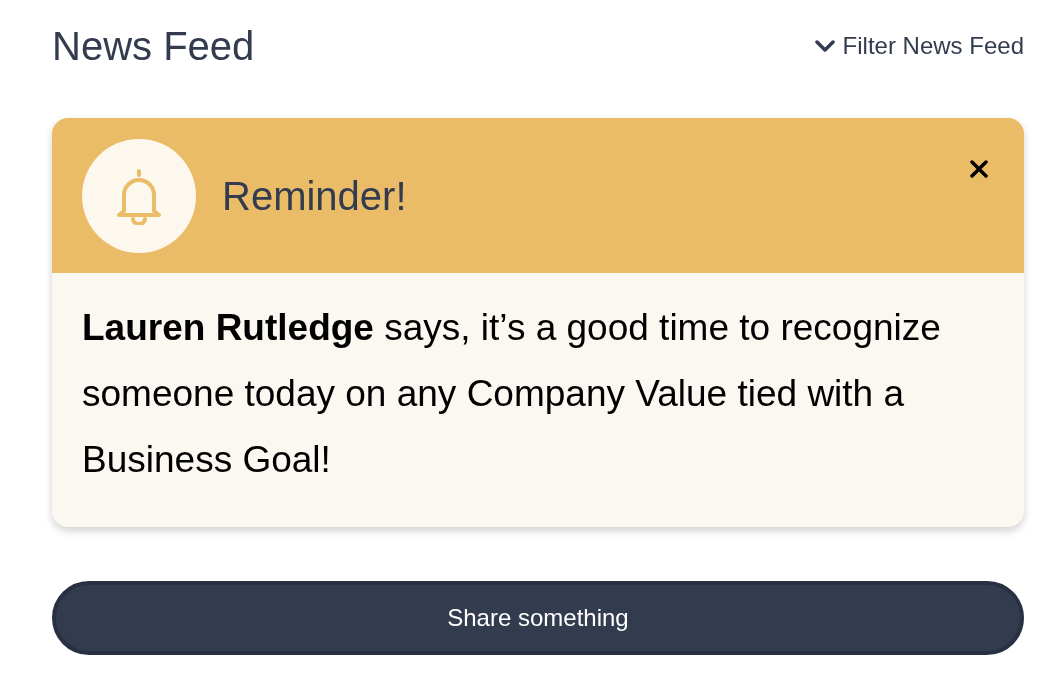 This screenshot has height=682, width=1062. Describe the element at coordinates (824, 46) in the screenshot. I see `chevron-down-icon` at that location.